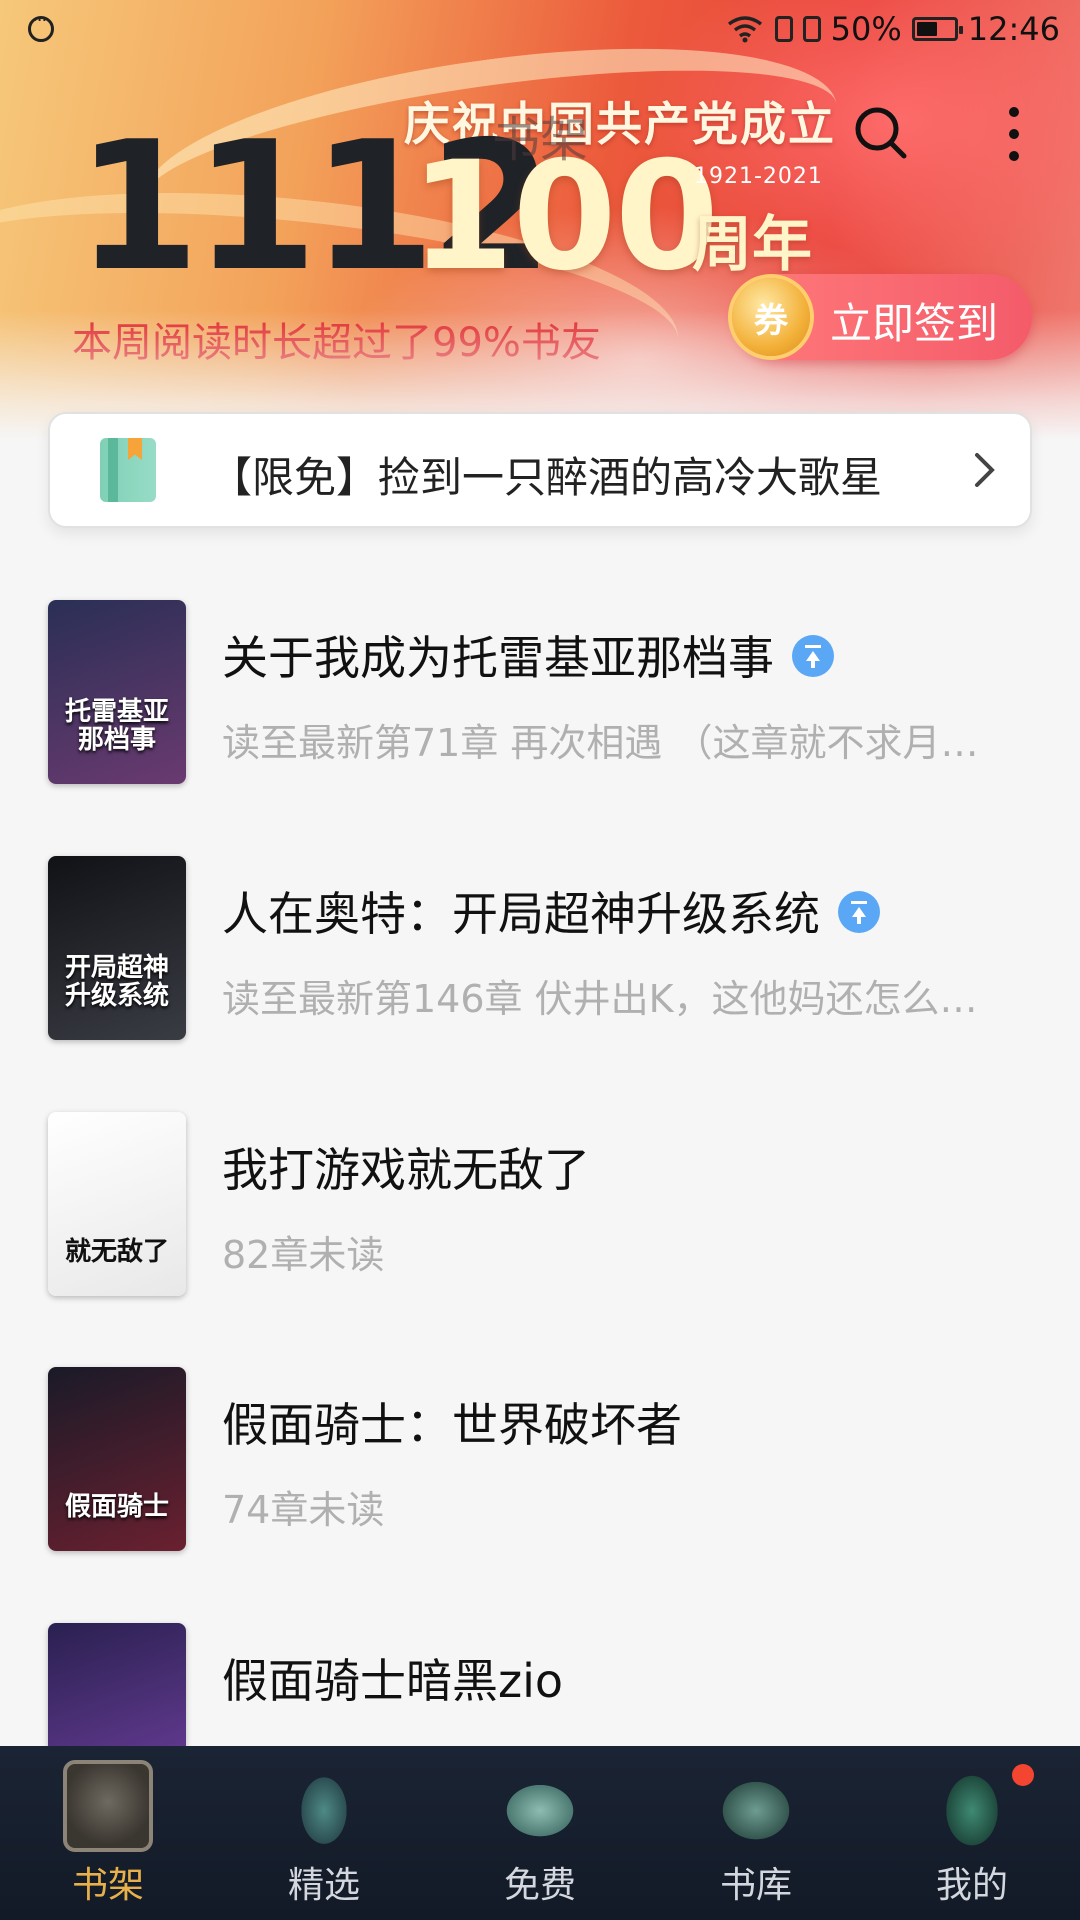 The width and height of the screenshot is (1080, 1920). Describe the element at coordinates (756, 1806) in the screenshot. I see `library-icon` at that location.